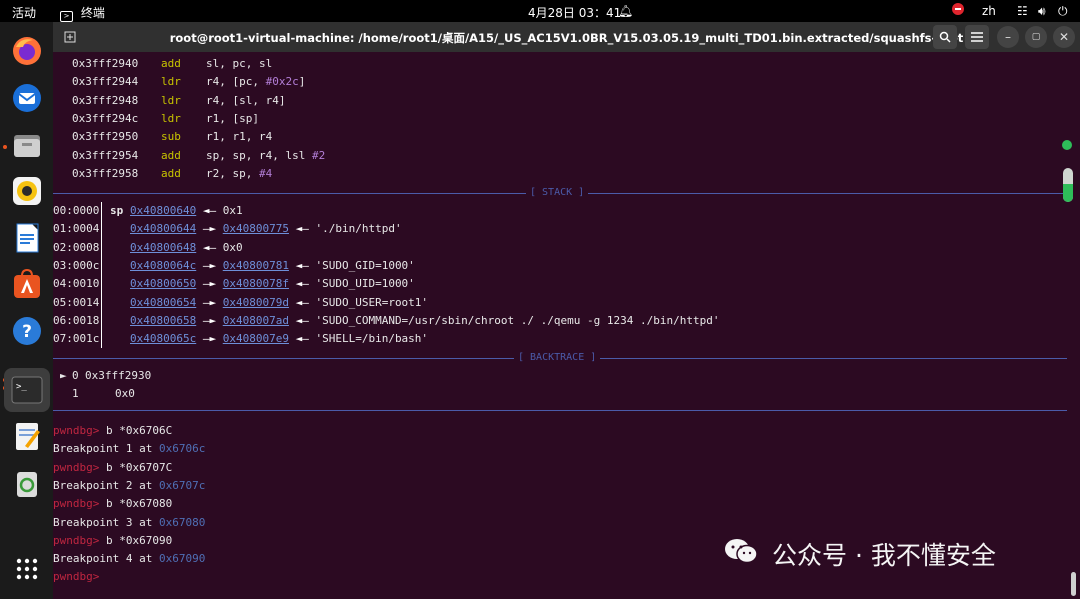 The image size is (1080, 599). Describe the element at coordinates (27, 483) in the screenshot. I see `trash-icon` at that location.